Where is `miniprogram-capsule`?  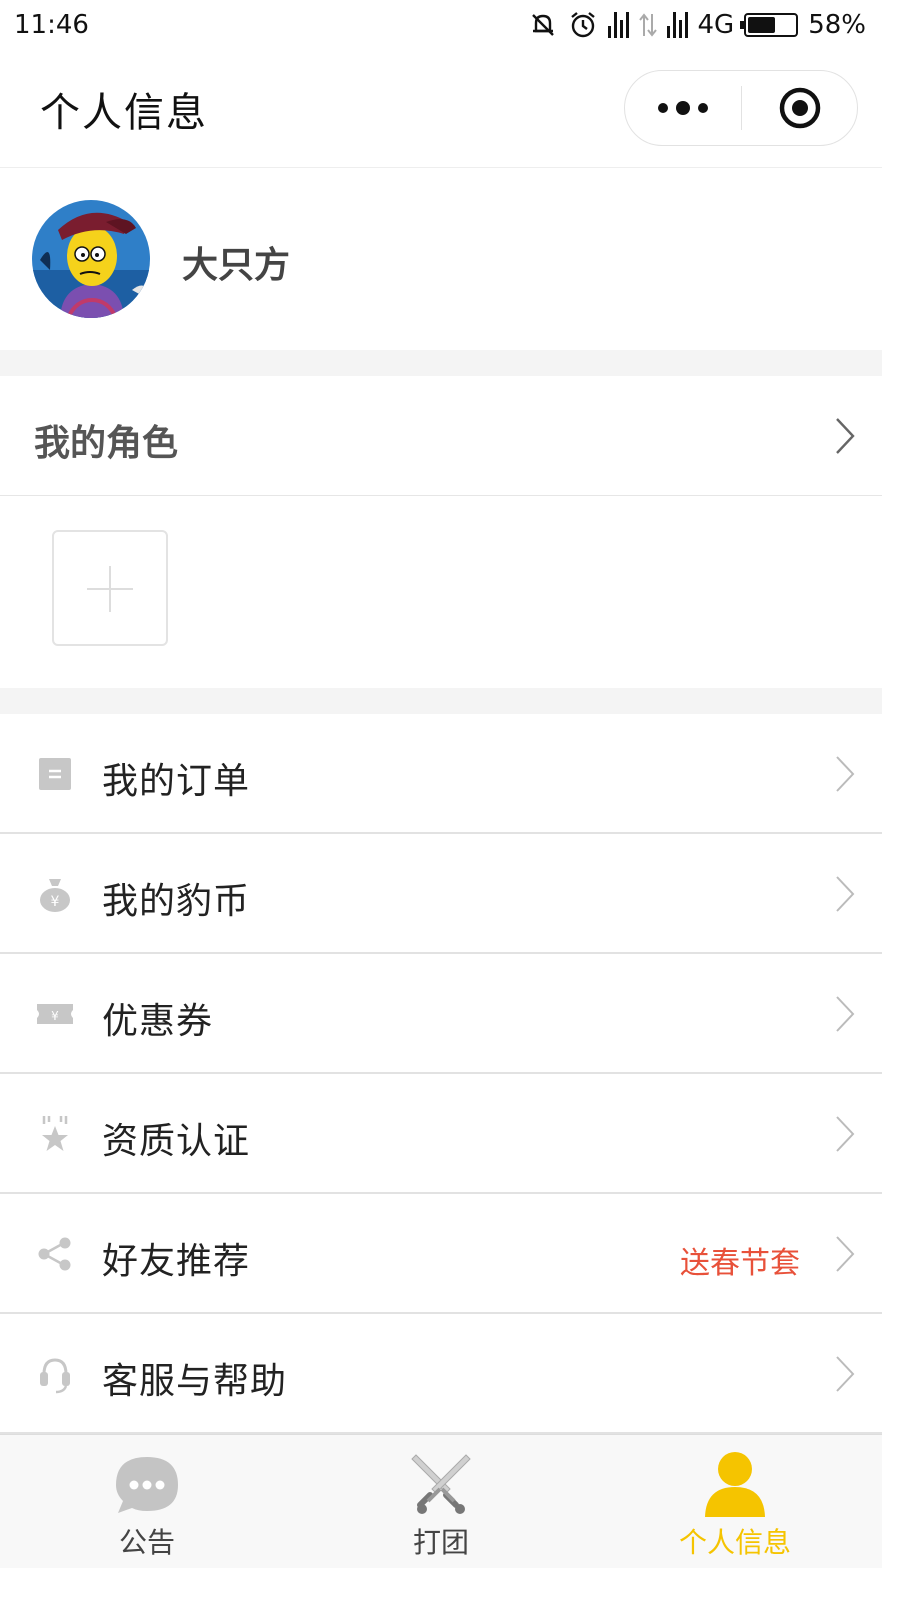 miniprogram-capsule is located at coordinates (741, 108).